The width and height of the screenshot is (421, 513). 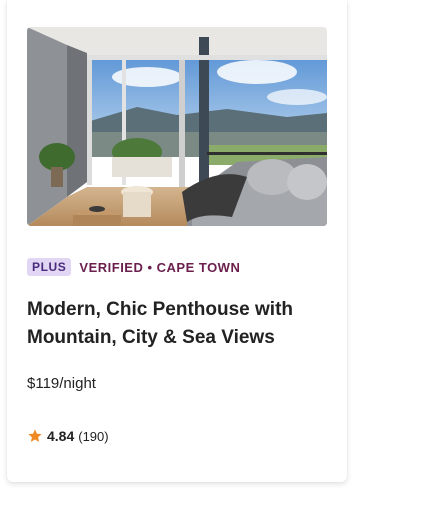 I want to click on rating-score: 4.84, so click(x=61, y=436).